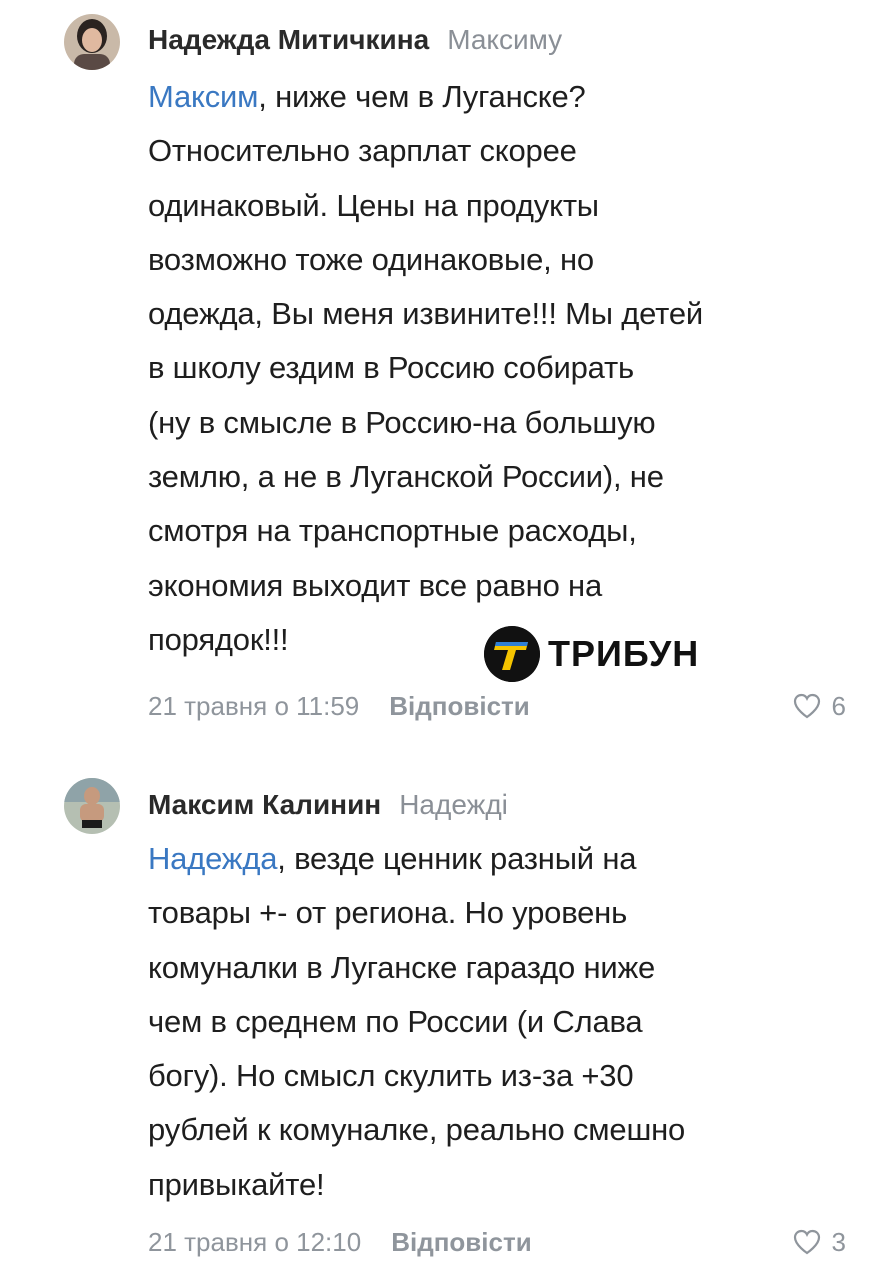  Describe the element at coordinates (402, 967) in the screenshot. I see `text-line: комуналки в Луганске гараздо ниже` at that location.